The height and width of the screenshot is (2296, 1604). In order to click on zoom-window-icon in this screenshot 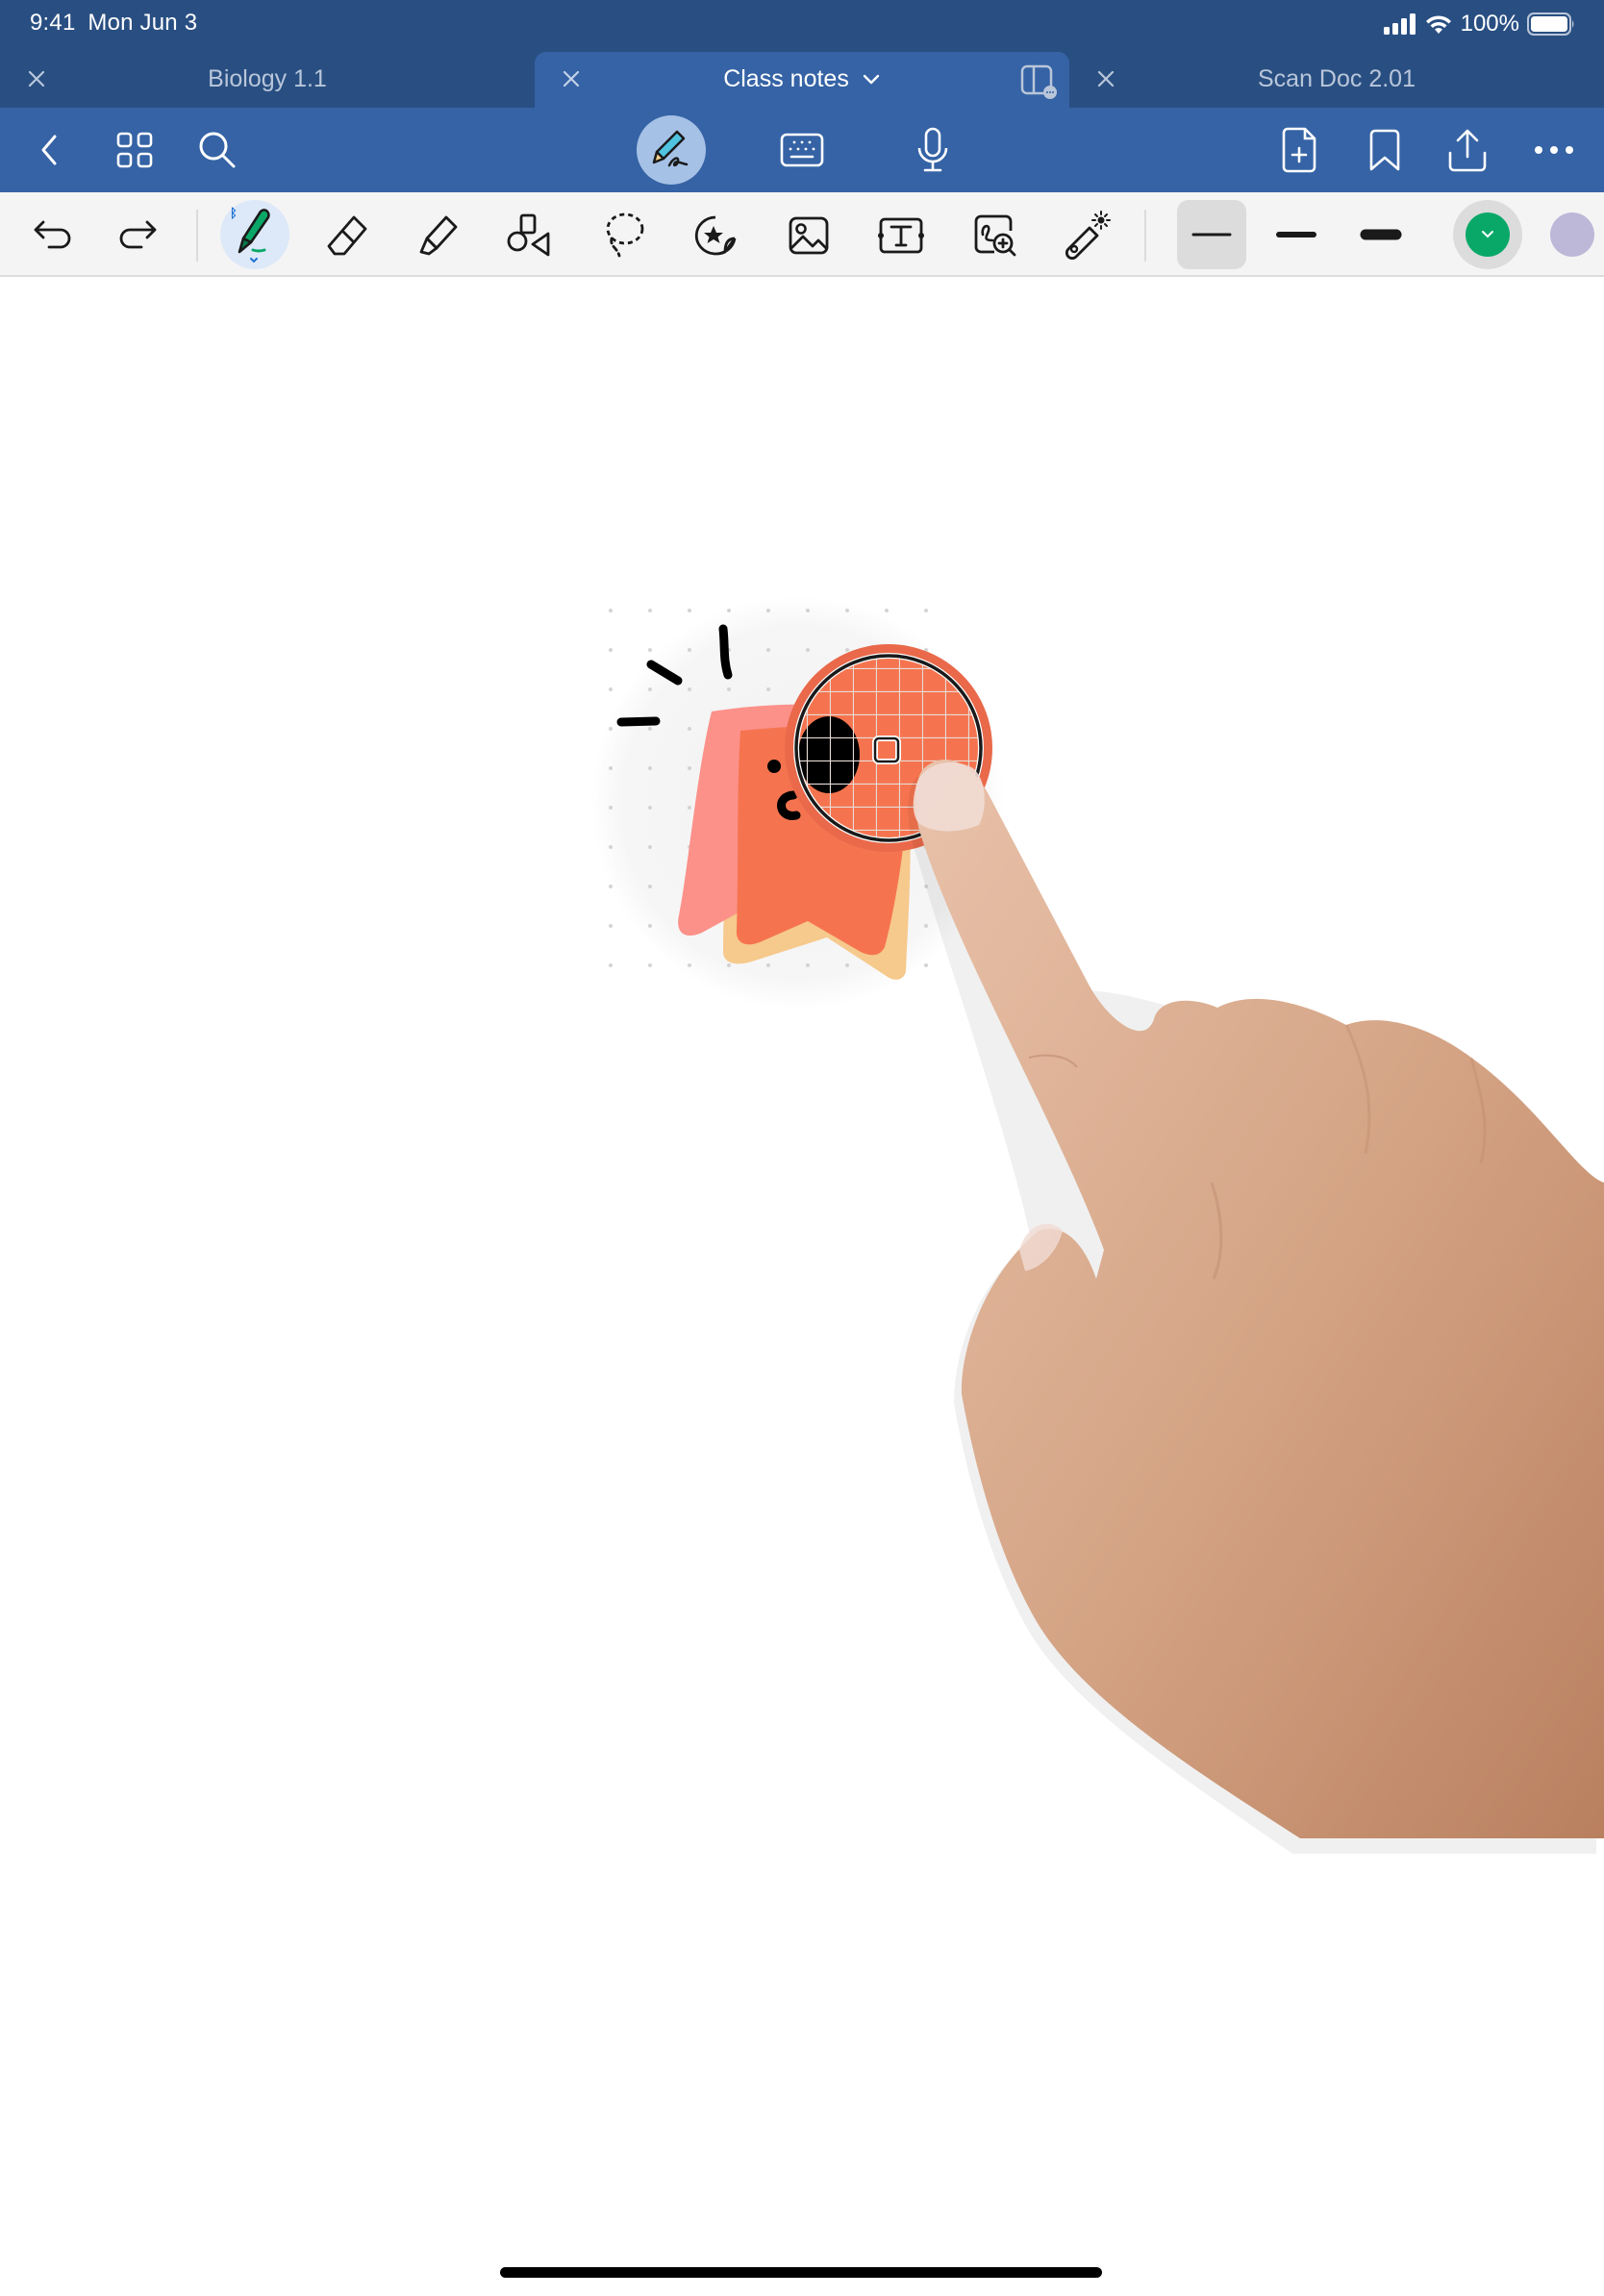, I will do `click(995, 235)`.